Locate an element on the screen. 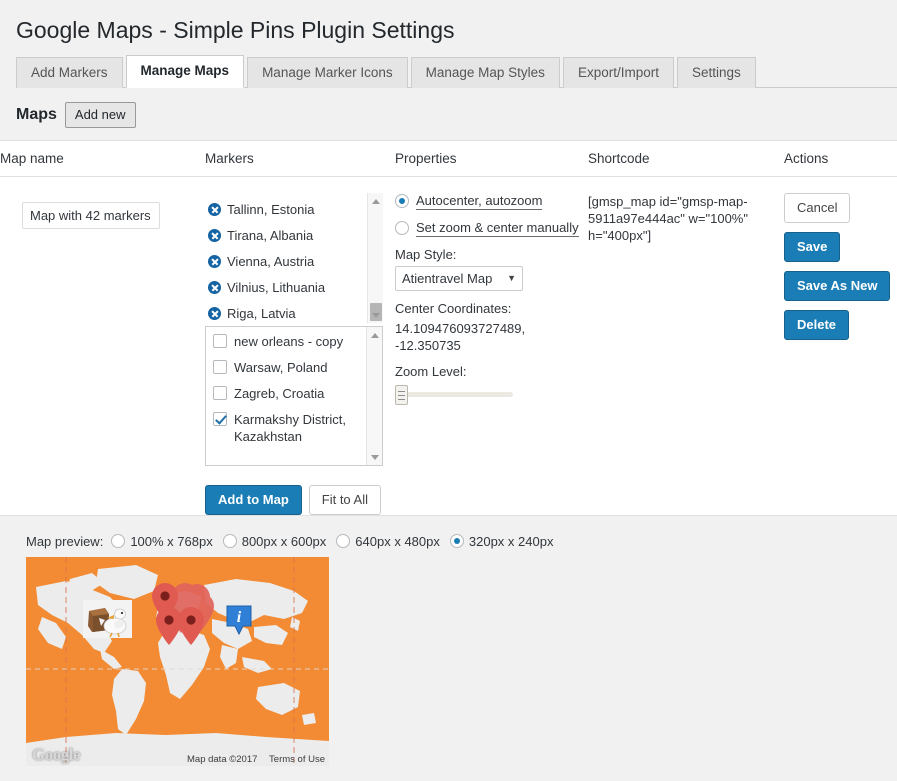 The height and width of the screenshot is (781, 897). available-marker-item: new orleans - copy is located at coordinates (287, 341).